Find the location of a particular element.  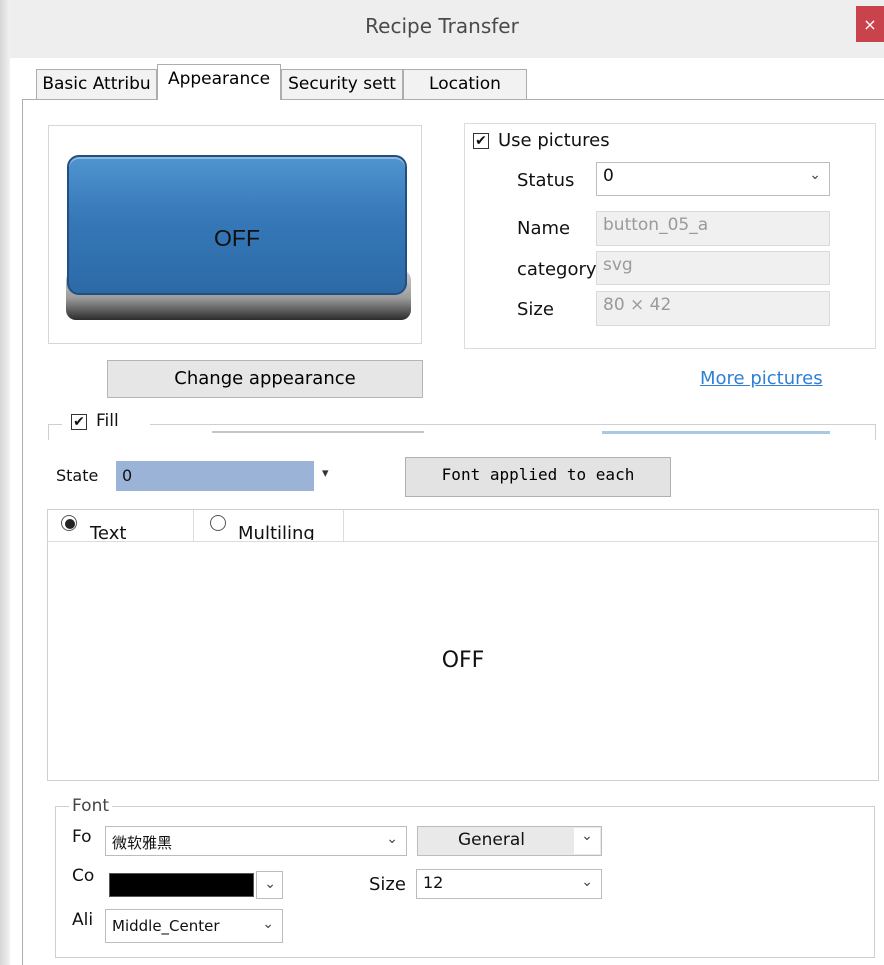

font-name-label: Fo is located at coordinates (82, 837).